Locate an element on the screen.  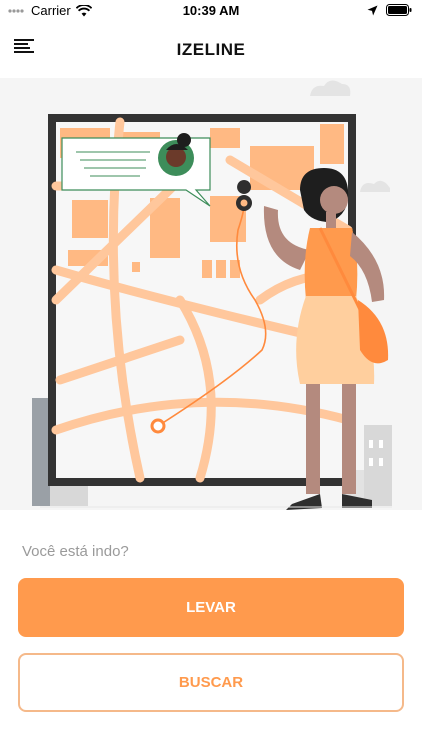
status-bar: Carrier 10:39 AM is located at coordinates (211, 11).